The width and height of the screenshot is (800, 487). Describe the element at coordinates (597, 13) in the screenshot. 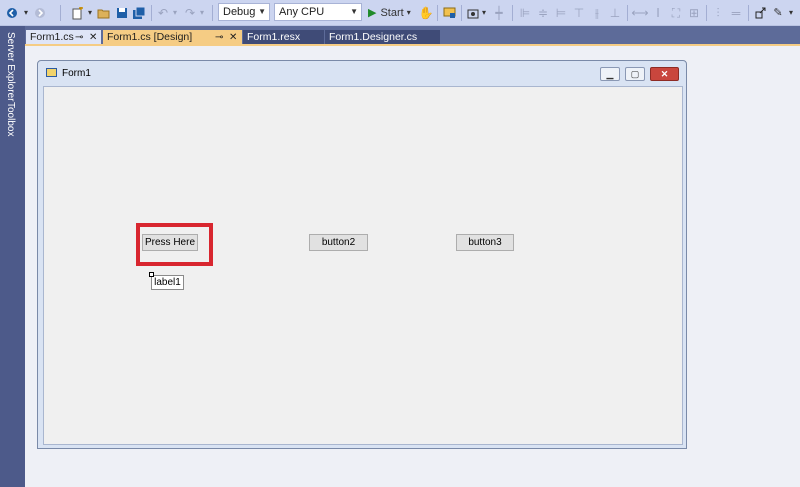

I see `align-middles-icon: ⫲` at that location.